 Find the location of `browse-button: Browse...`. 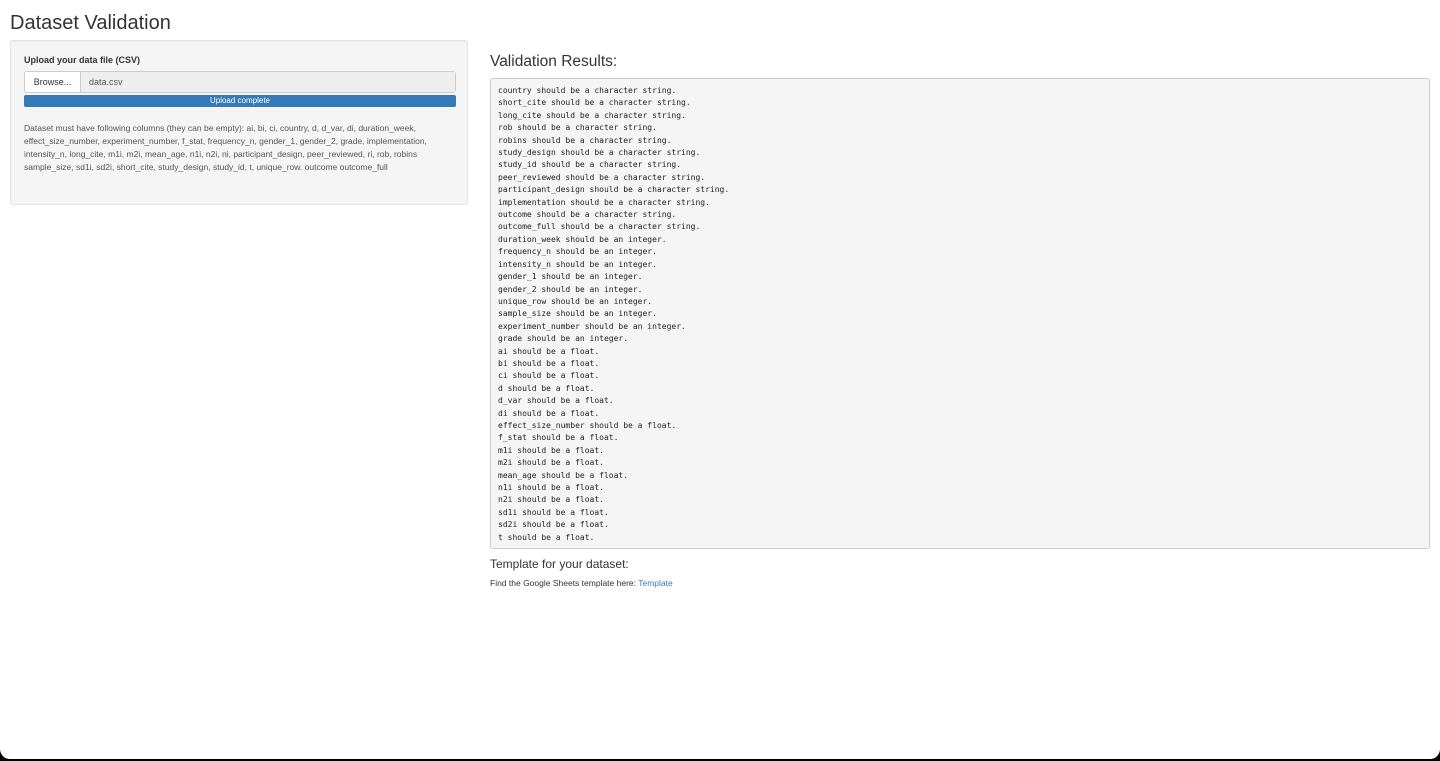

browse-button: Browse... is located at coordinates (53, 82).